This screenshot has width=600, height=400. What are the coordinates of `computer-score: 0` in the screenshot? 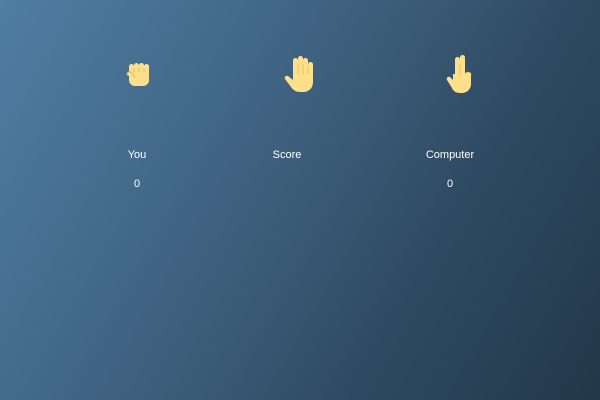 It's located at (450, 184).